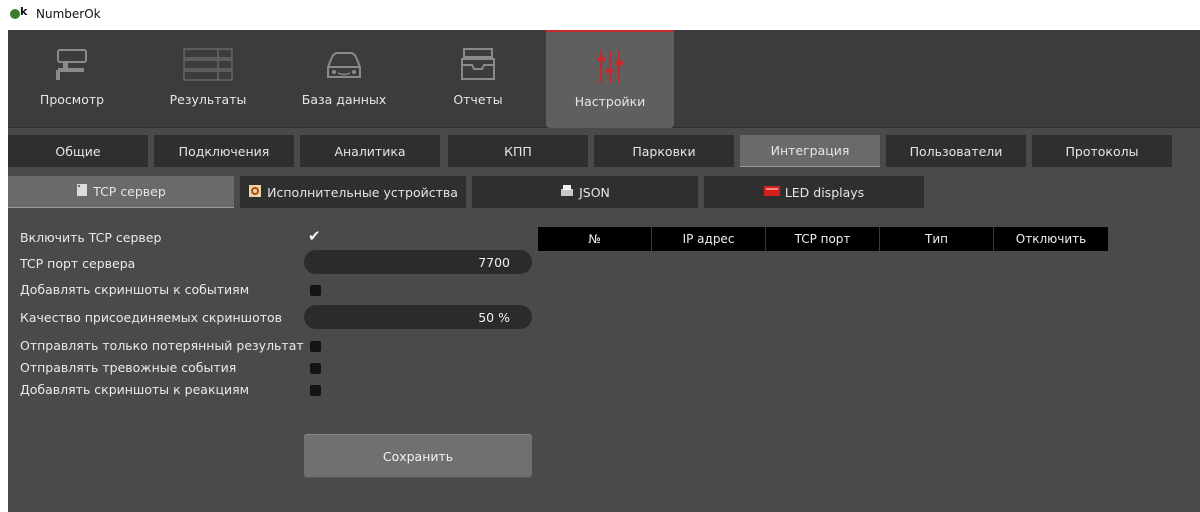 This screenshot has height=512, width=1200. Describe the element at coordinates (494, 262) in the screenshot. I see `tcp-port-value: 7700` at that location.